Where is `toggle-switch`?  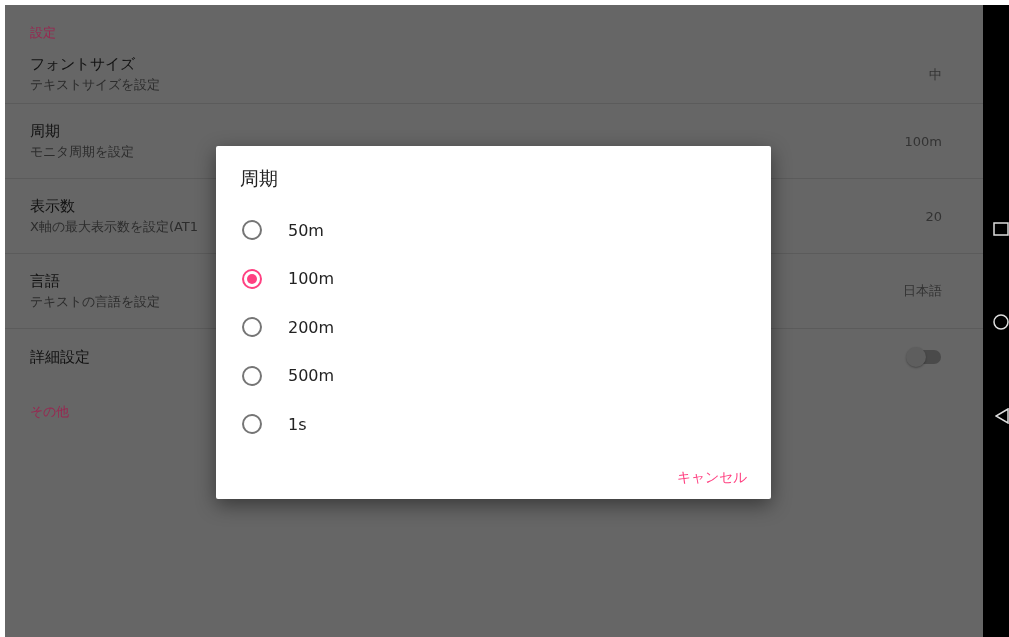 toggle-switch is located at coordinates (924, 357).